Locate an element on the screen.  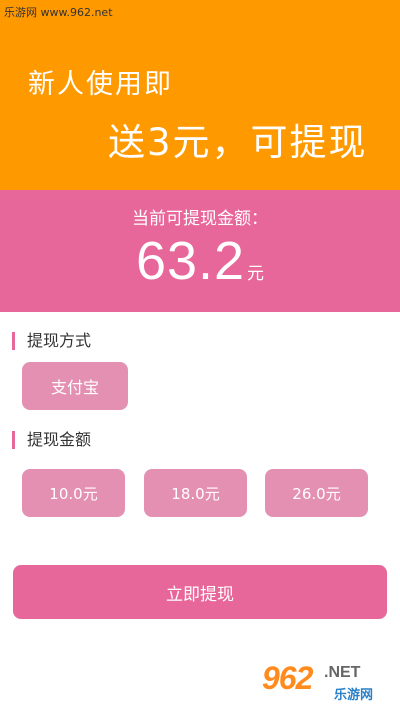
banner-line1: 新人使用即 is located at coordinates (100, 84).